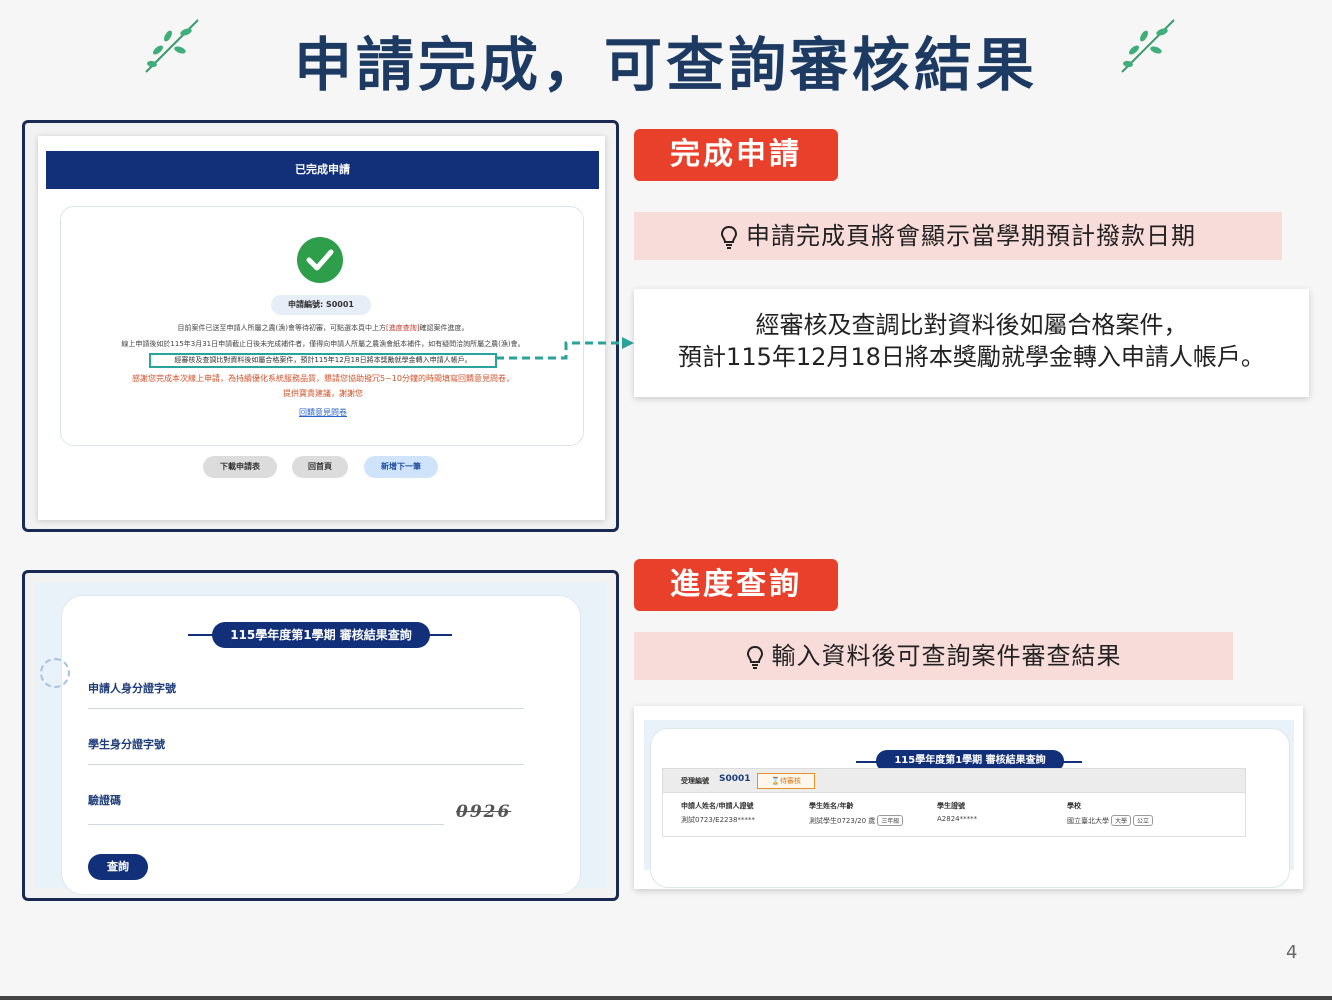 Image resolution: width=1332 pixels, height=1000 pixels. I want to click on student-id-column: 學生證號 A2824*****, so click(957, 812).